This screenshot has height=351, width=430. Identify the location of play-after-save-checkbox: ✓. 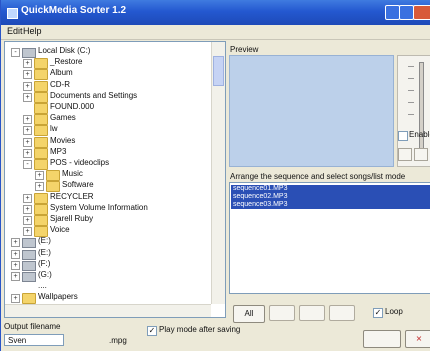
(152, 331).